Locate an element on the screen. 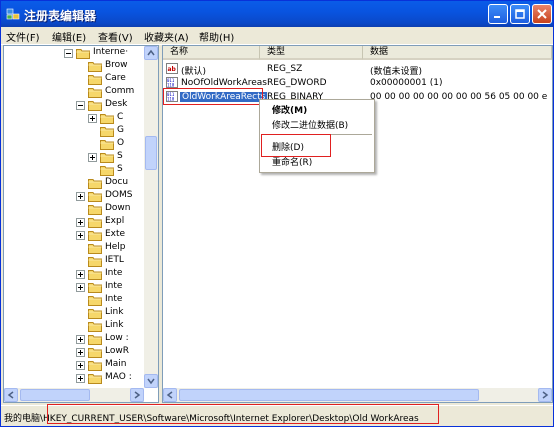 Image resolution: width=554 pixels, height=427 pixels. tree-scroll-right-button is located at coordinates (137, 395).